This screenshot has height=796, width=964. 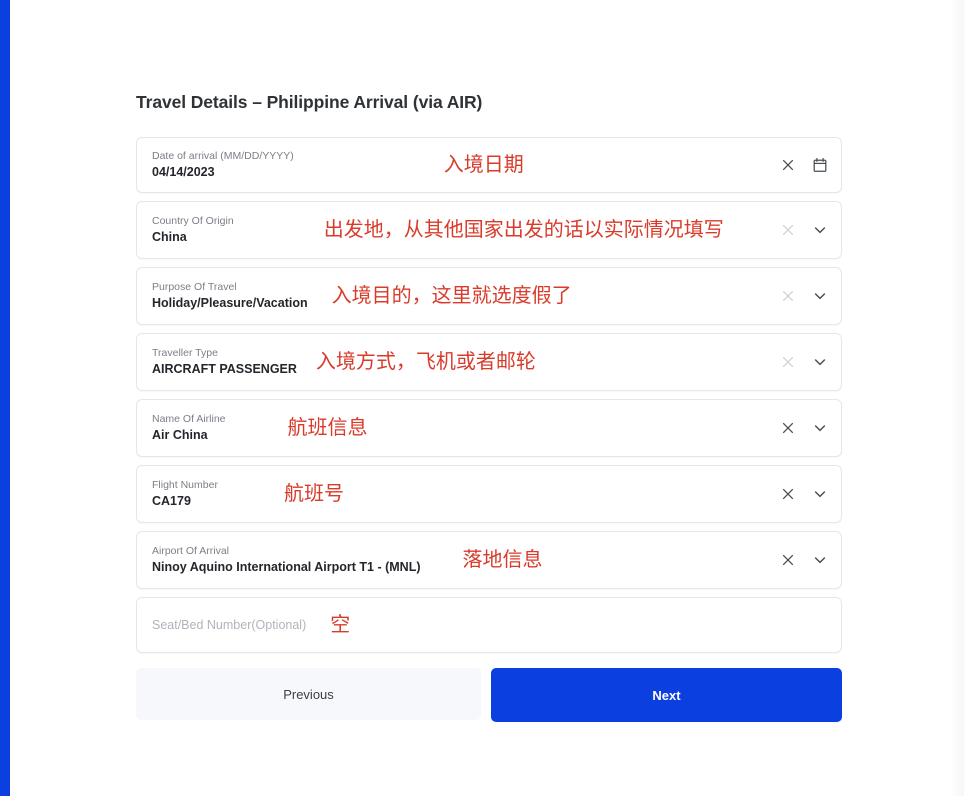 What do you see at coordinates (666, 695) in the screenshot?
I see `next-button: Next` at bounding box center [666, 695].